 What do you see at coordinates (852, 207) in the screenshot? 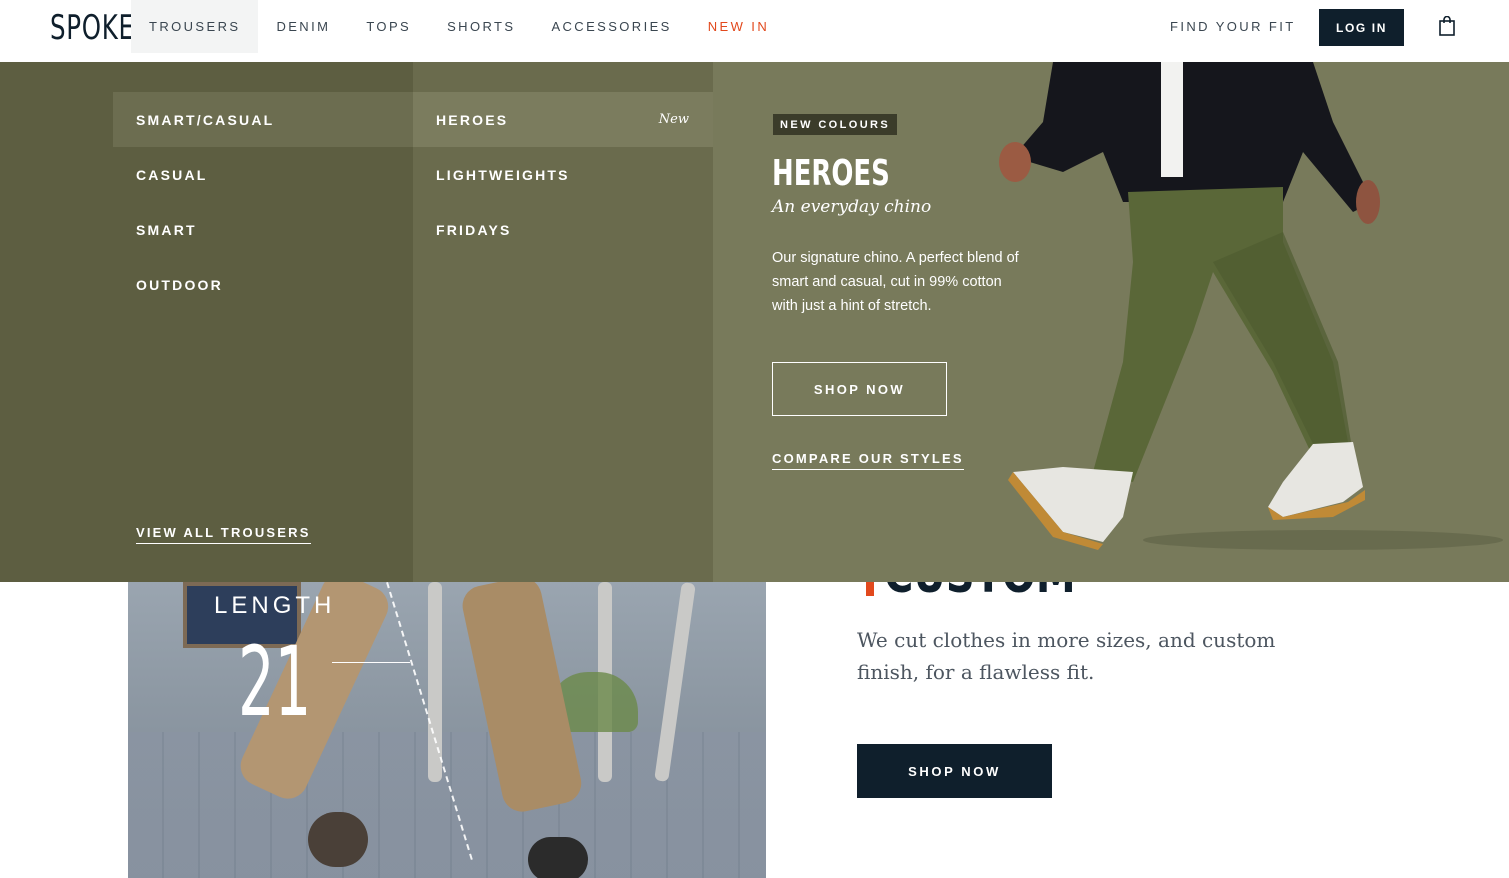
I see `feature-subtitle: An everyday chino` at bounding box center [852, 207].